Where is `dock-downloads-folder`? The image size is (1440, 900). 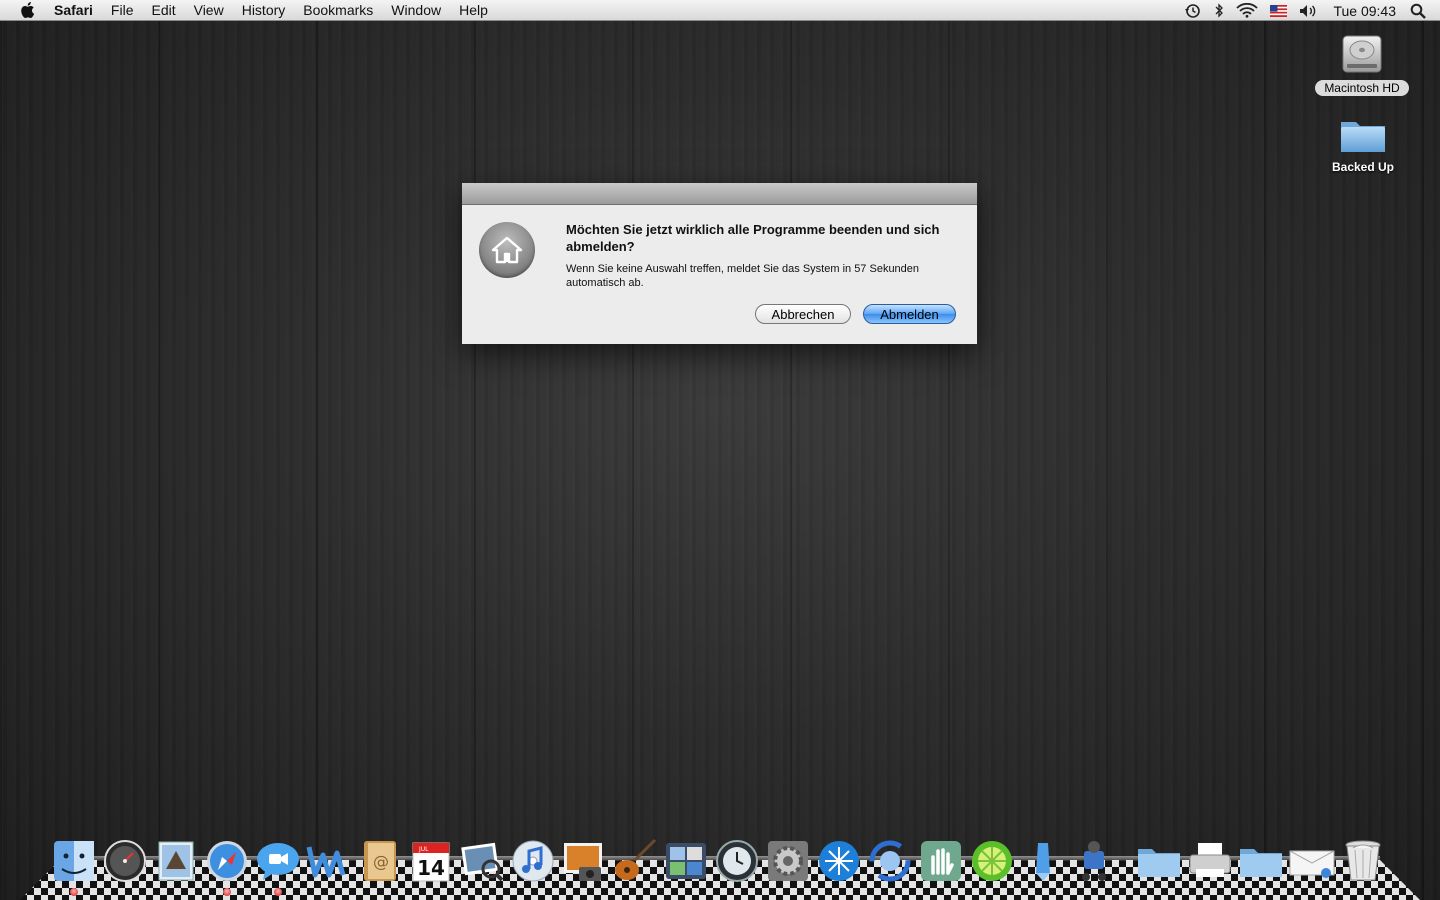 dock-downloads-folder is located at coordinates (1261, 861).